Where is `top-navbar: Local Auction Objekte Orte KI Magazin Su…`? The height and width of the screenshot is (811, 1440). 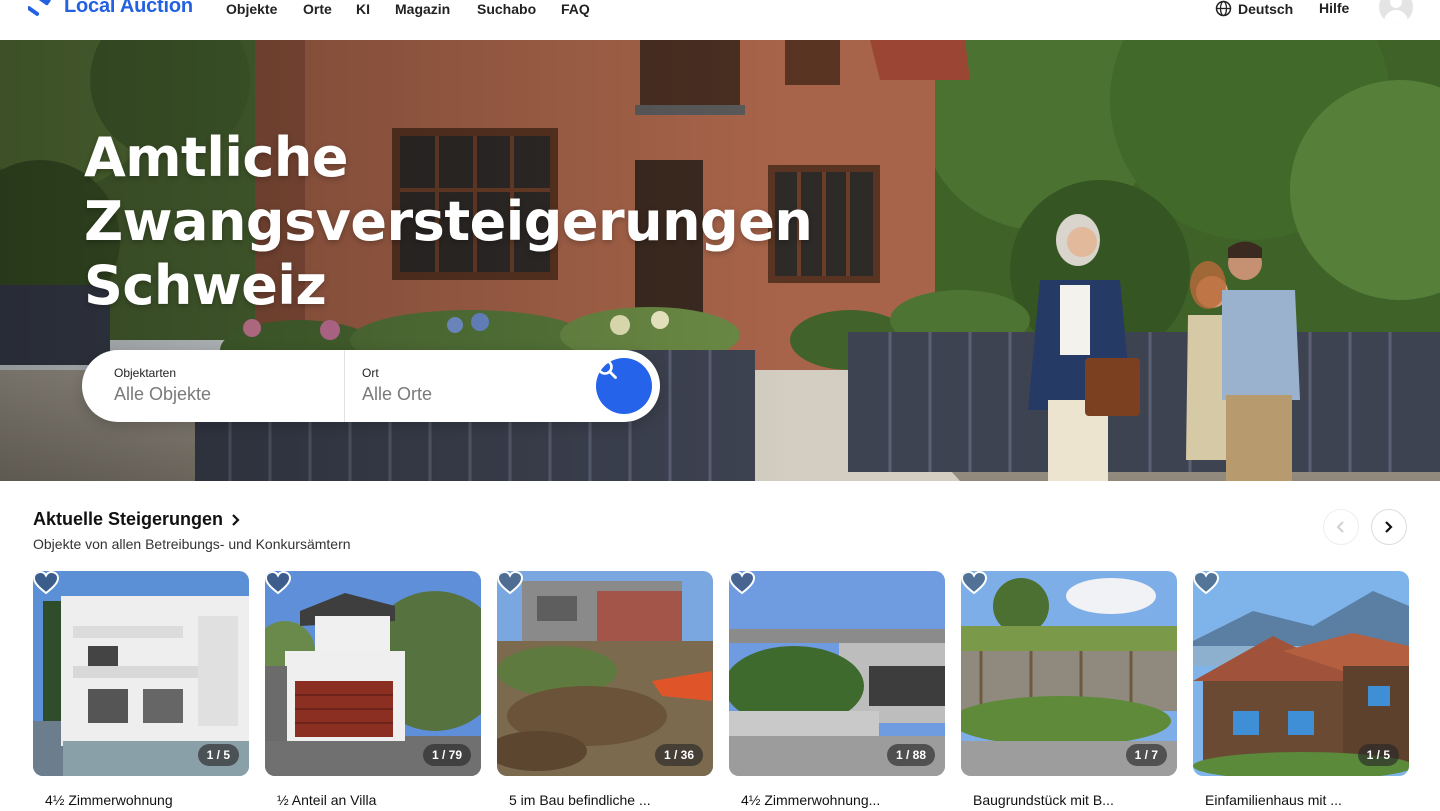
top-navbar: Local Auction Objekte Orte KI Magazin Su… is located at coordinates (720, 20).